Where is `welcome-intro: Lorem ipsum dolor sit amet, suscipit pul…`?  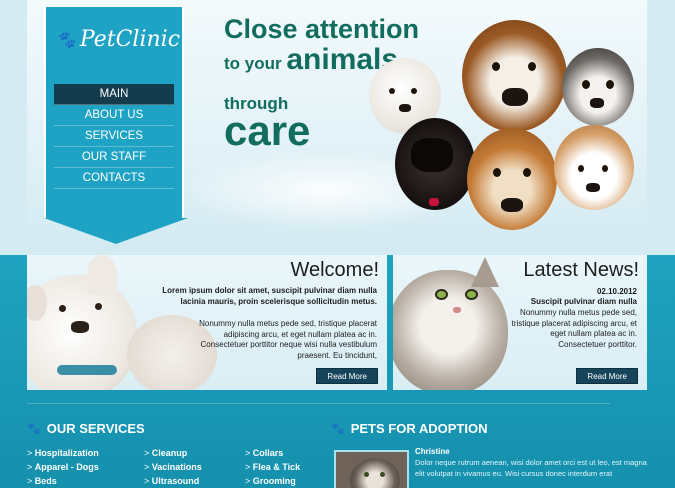
welcome-intro: Lorem ipsum dolor sit amet, suscipit pul… is located at coordinates (269, 296).